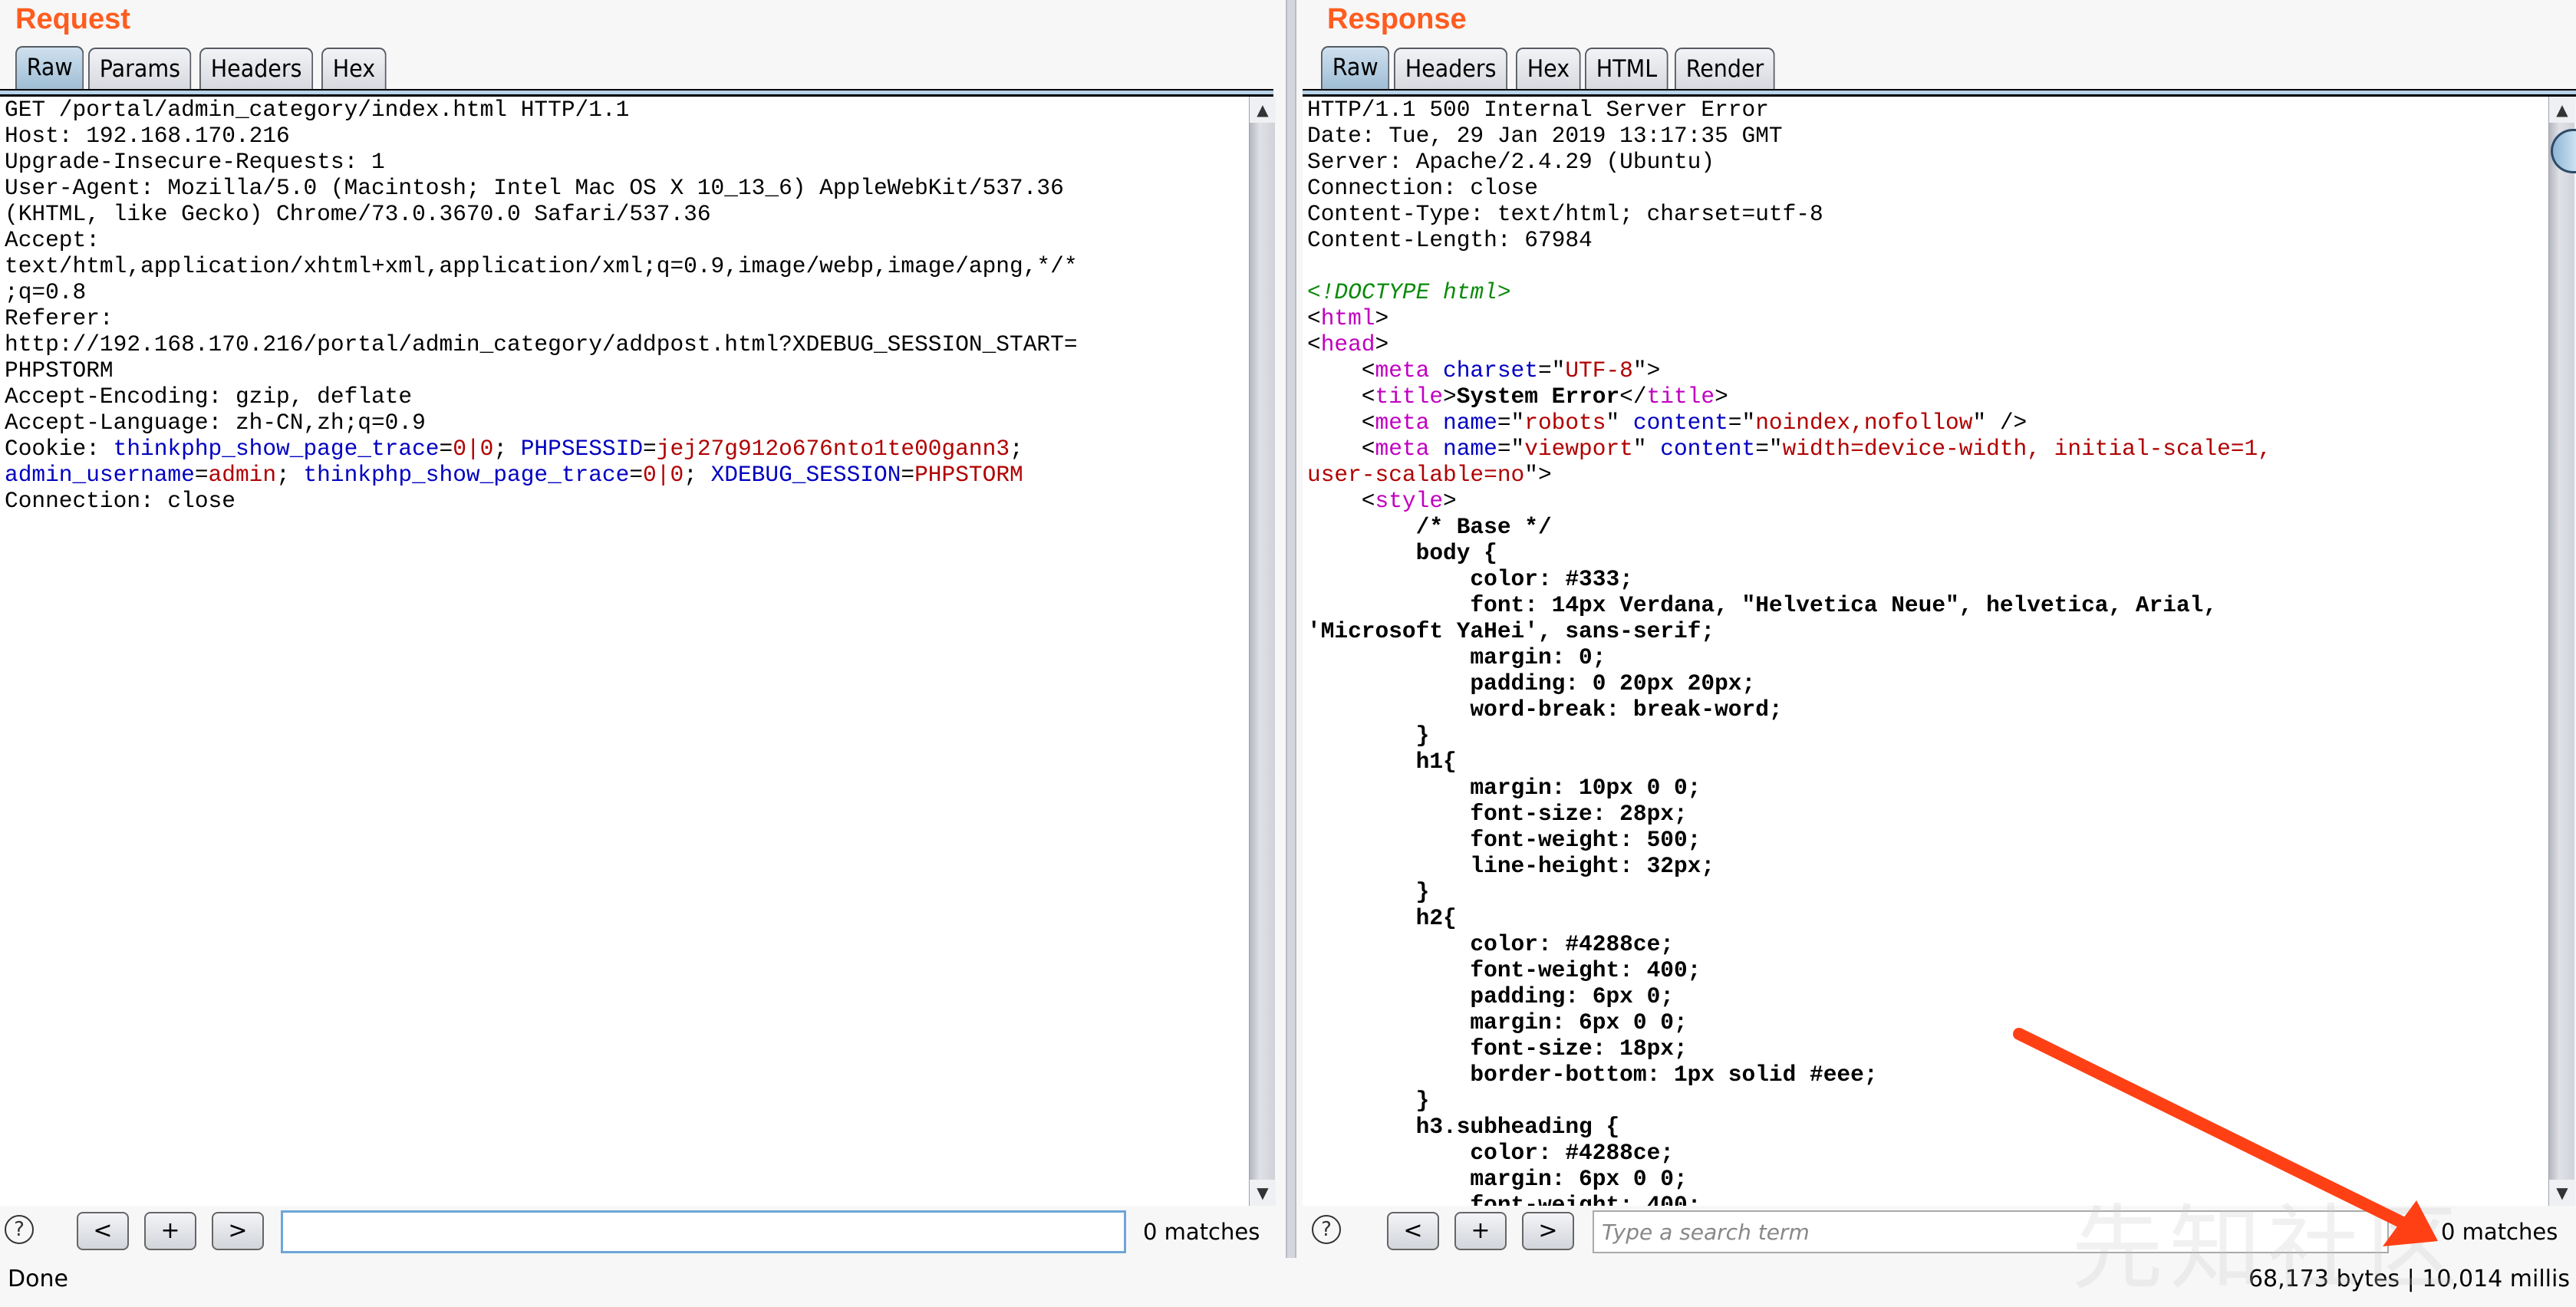  What do you see at coordinates (1927, 709) in the screenshot?
I see `code-line: word-break: break-word;` at bounding box center [1927, 709].